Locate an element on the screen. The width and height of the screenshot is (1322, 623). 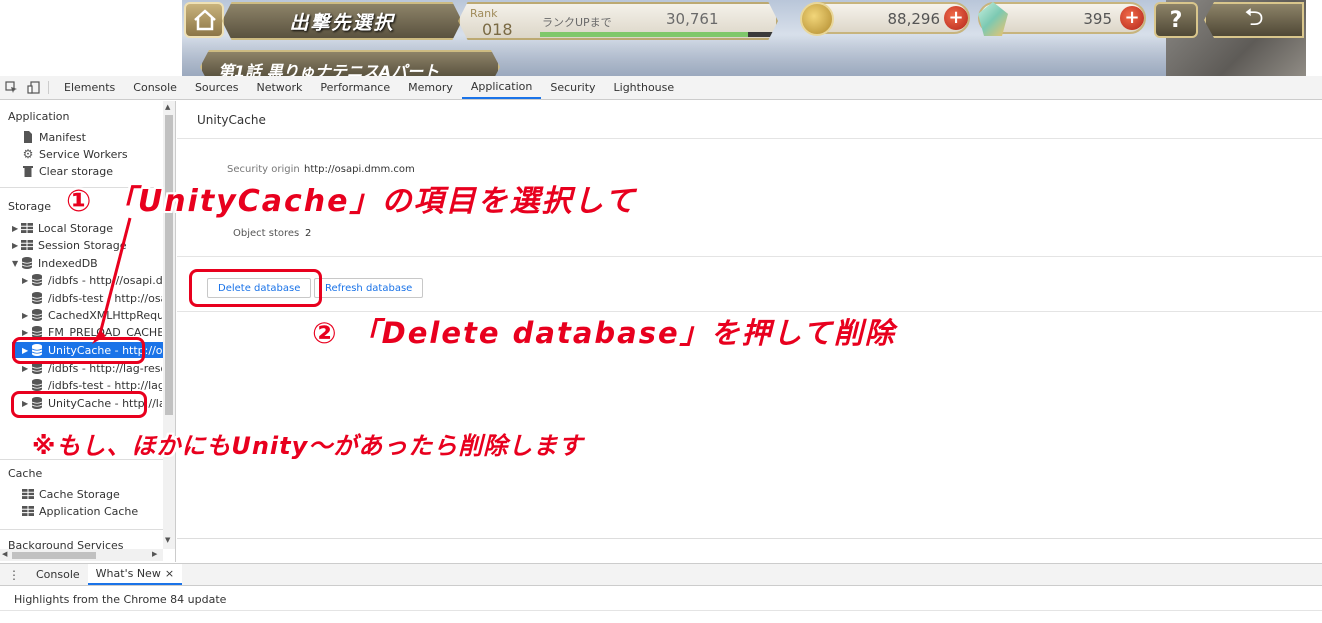
object-stores-value: 2 is located at coordinates (308, 233).